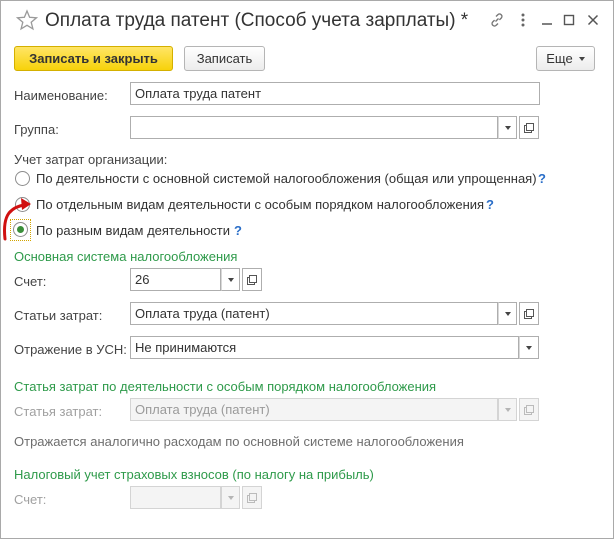 The image size is (614, 539). Describe the element at coordinates (91, 159) in the screenshot. I see `cost-accounting-label: Учет затрат организации:` at that location.